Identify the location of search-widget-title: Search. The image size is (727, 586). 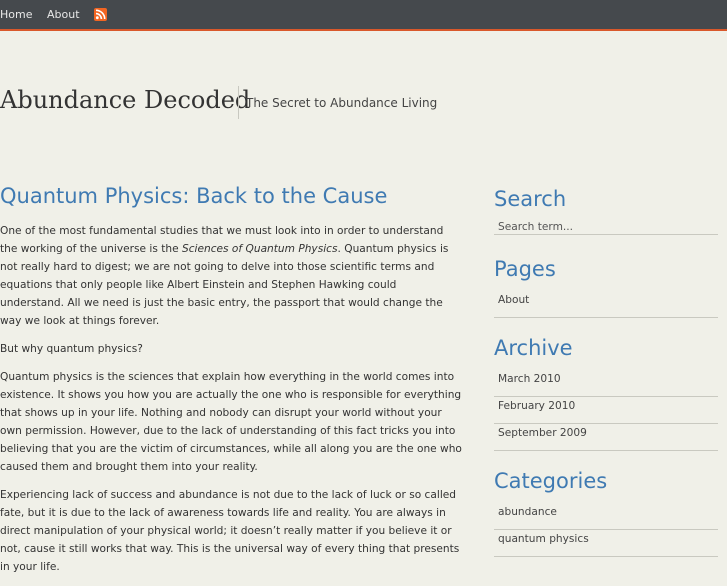
(530, 199).